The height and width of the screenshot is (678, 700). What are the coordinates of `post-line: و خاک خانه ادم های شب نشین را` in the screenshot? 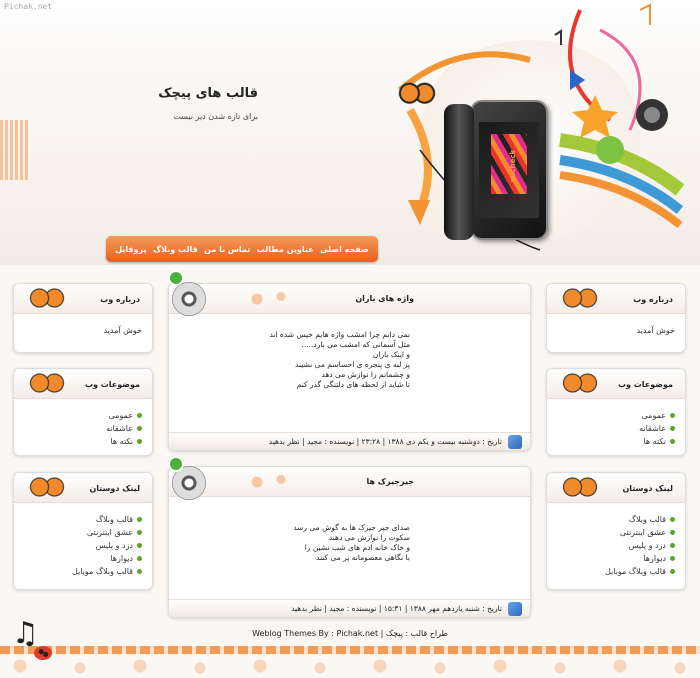 It's located at (357, 547).